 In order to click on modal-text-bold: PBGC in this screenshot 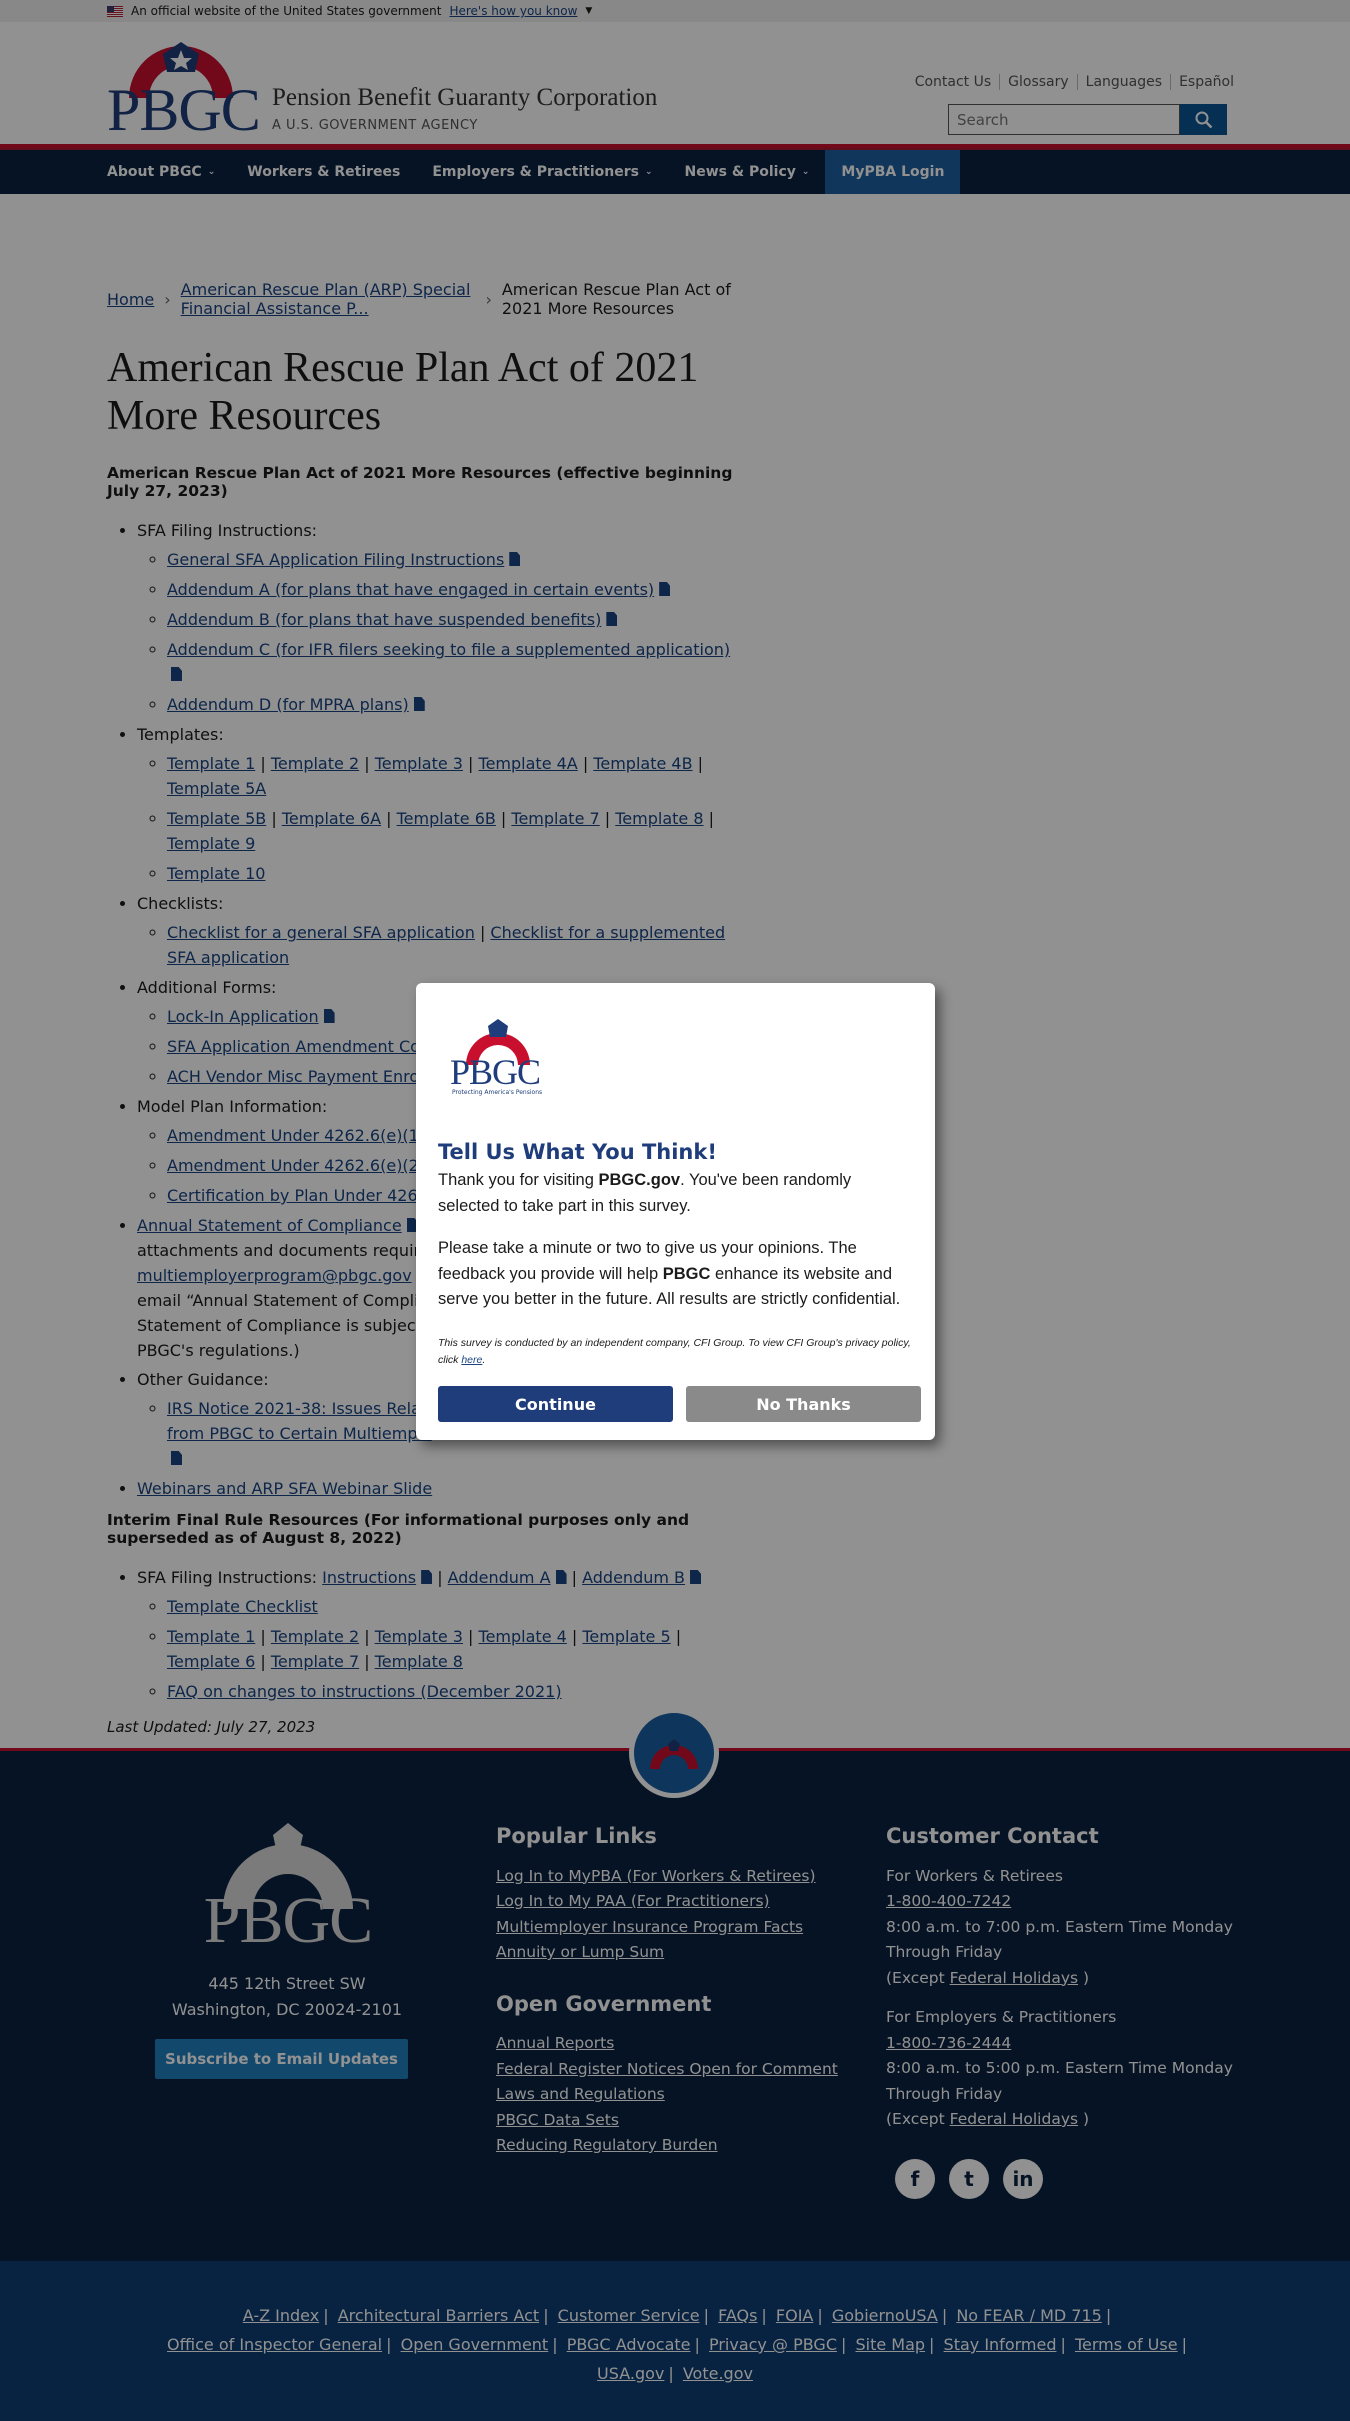, I will do `click(686, 1273)`.